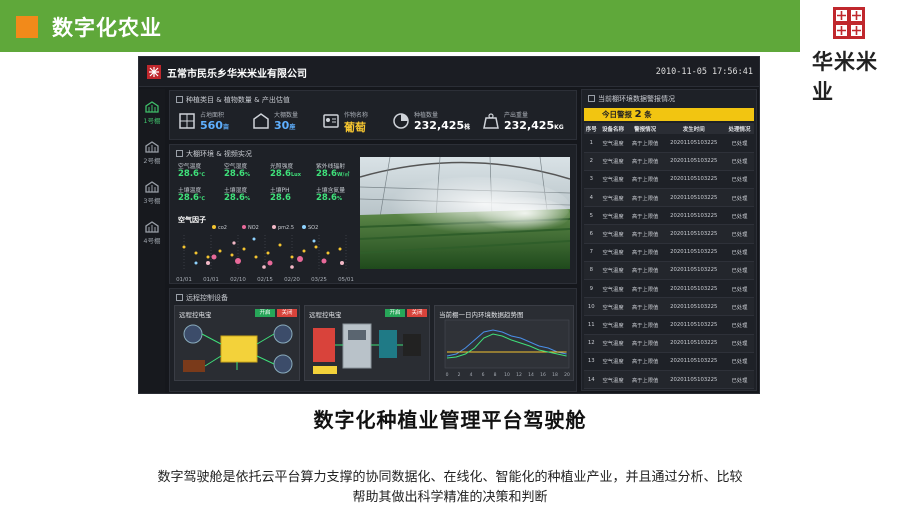  I want to click on header-title: 数字化农业, so click(107, 28).